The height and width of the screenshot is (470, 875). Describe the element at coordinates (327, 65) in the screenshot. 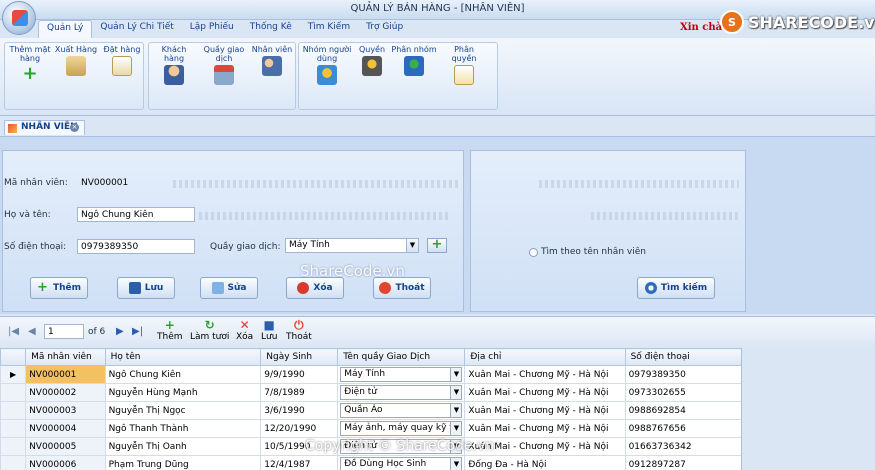

I see `user-group-button: Nhóm người dùng` at that location.